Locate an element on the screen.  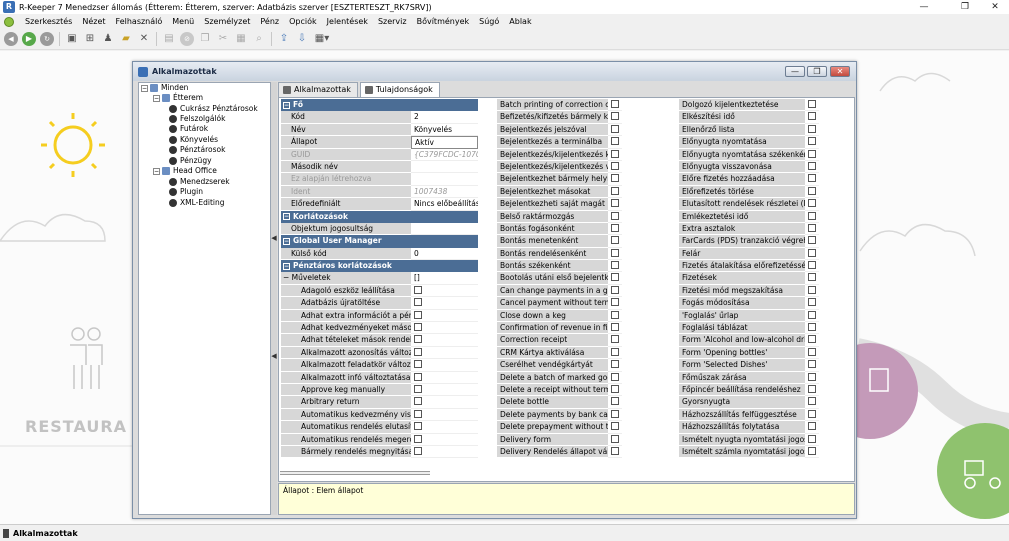
menu-user: Felhasználó is located at coordinates (139, 21).